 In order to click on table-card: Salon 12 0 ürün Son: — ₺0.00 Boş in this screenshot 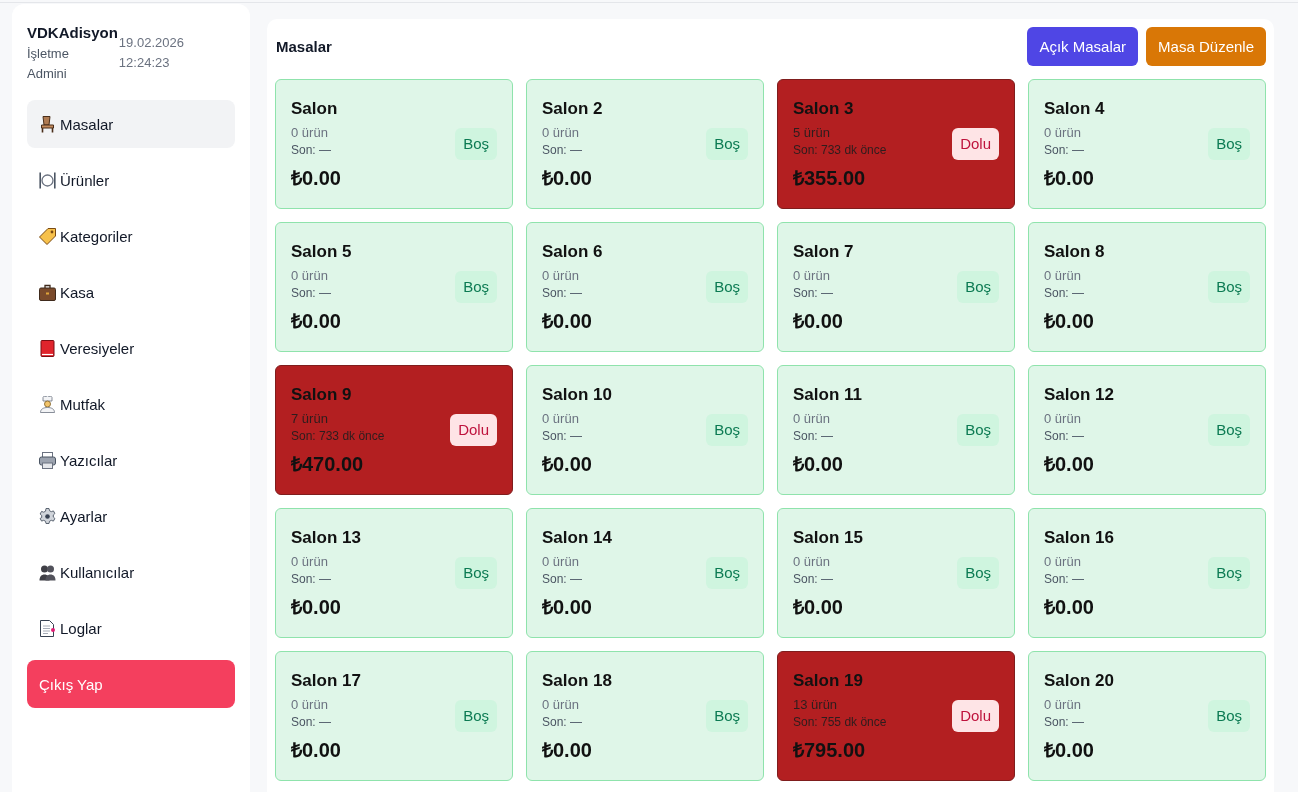, I will do `click(1147, 430)`.